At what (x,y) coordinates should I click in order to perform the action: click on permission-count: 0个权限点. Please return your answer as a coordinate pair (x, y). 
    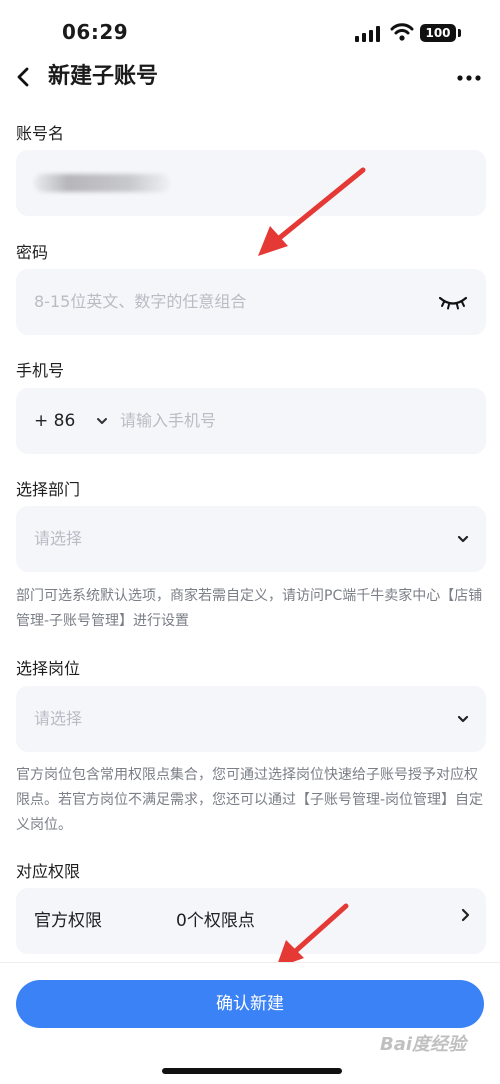
    Looking at the image, I should click on (215, 921).